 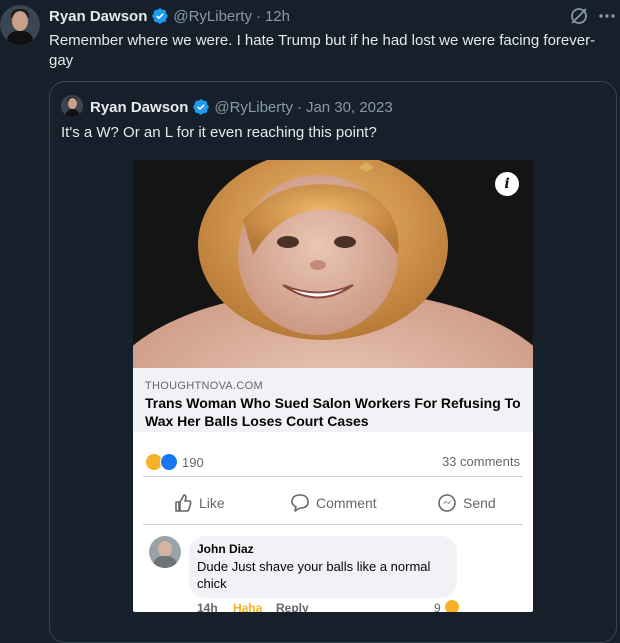 What do you see at coordinates (447, 503) in the screenshot?
I see `messenger-icon` at bounding box center [447, 503].